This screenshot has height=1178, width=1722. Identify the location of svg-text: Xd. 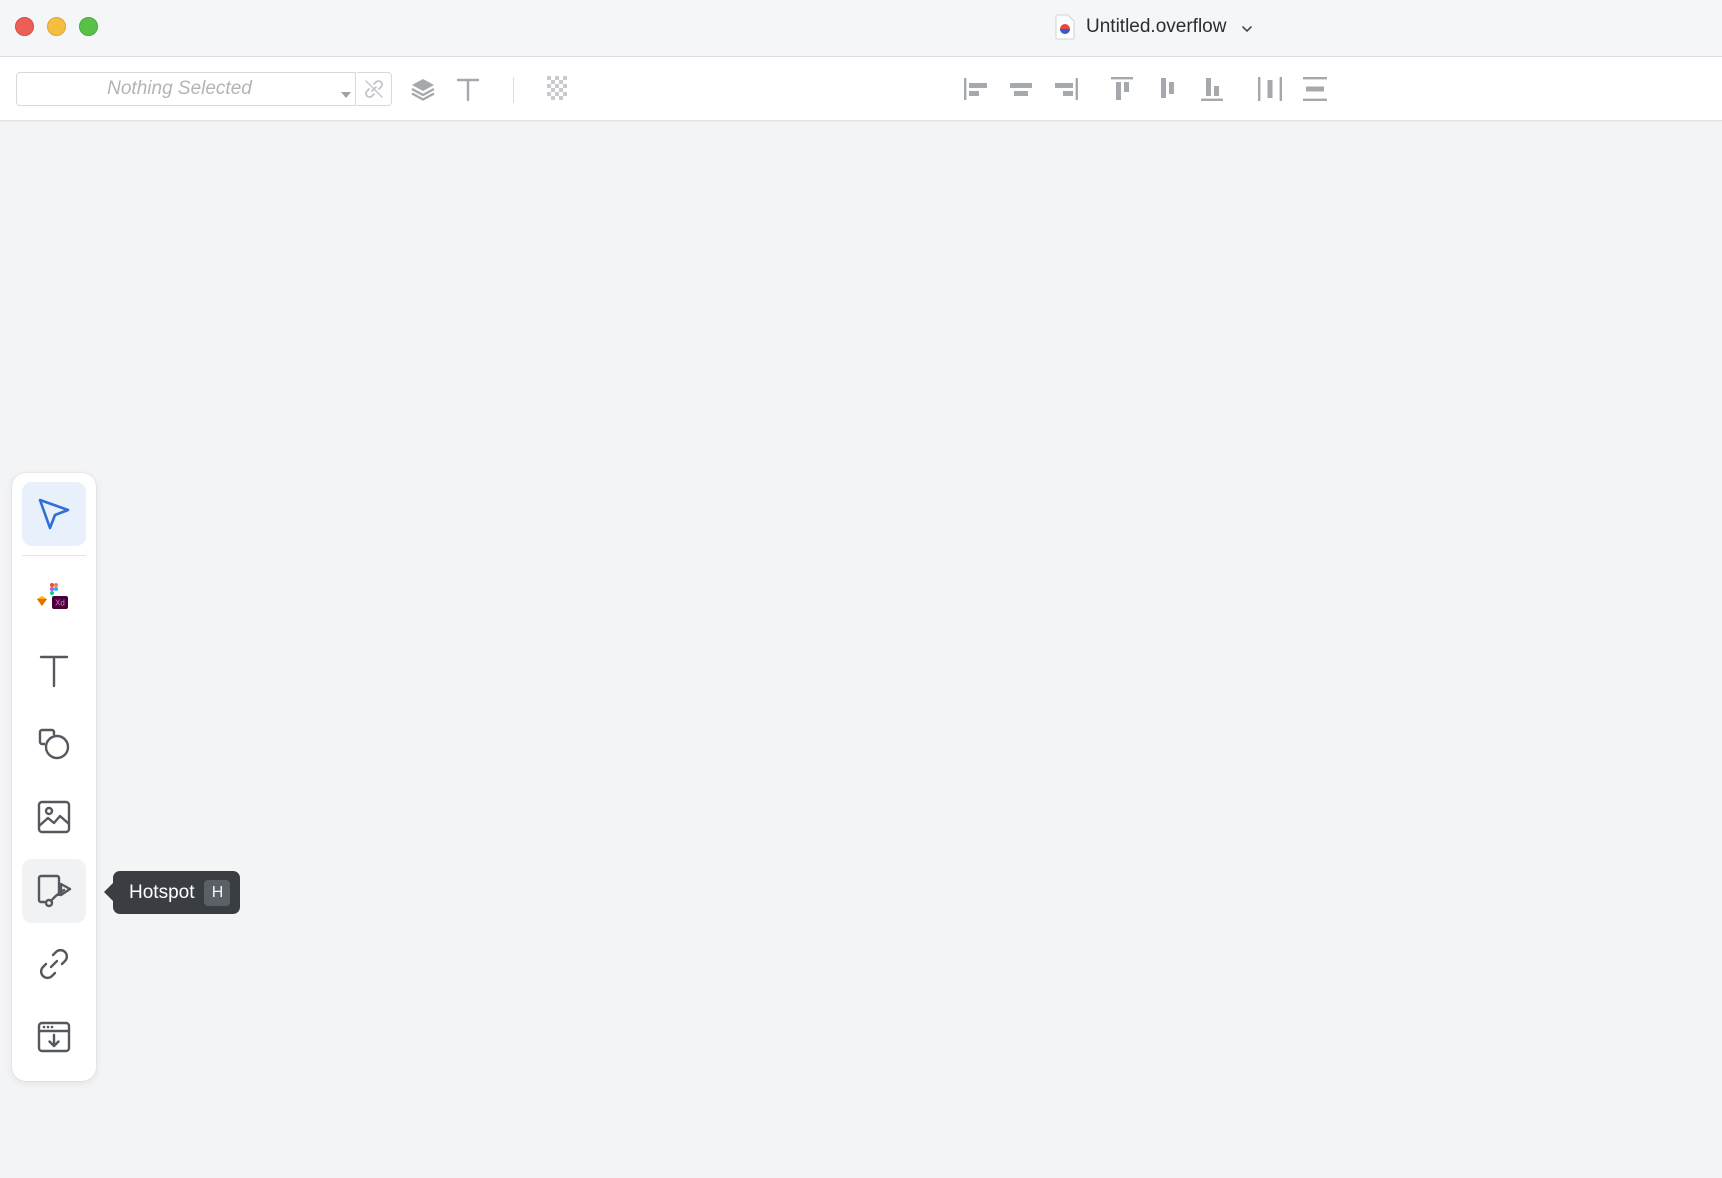
(60, 603).